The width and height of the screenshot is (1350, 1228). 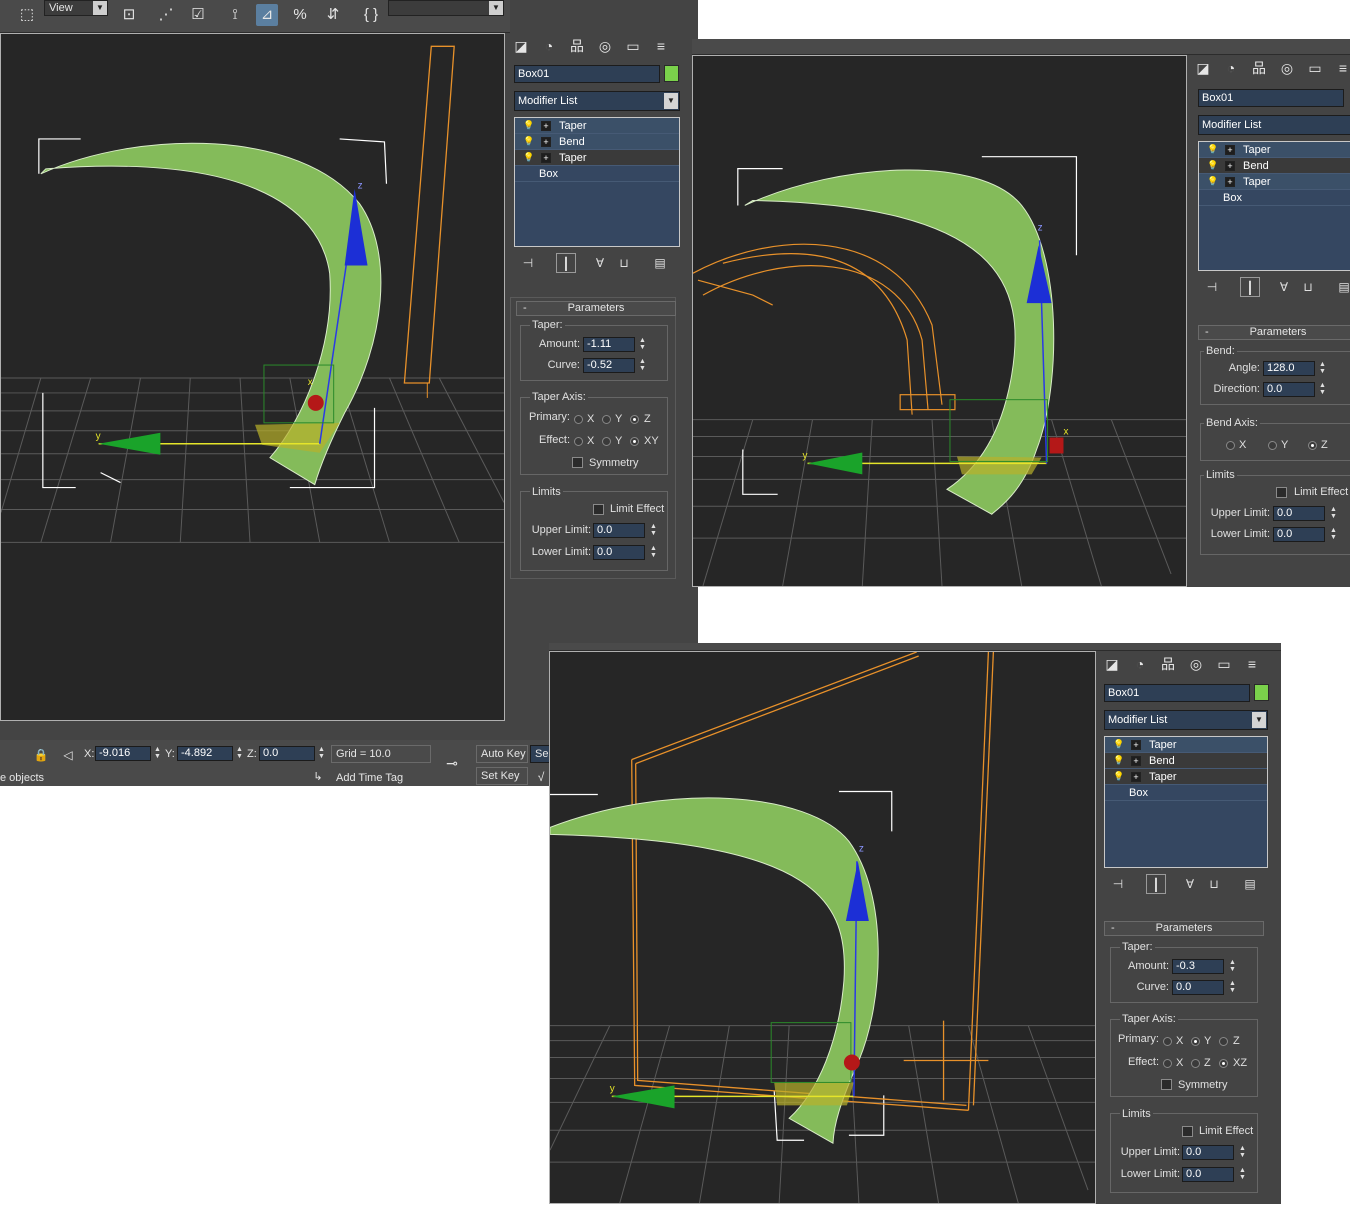 What do you see at coordinates (300, 15) in the screenshot?
I see `percent-snap-icon: %` at bounding box center [300, 15].